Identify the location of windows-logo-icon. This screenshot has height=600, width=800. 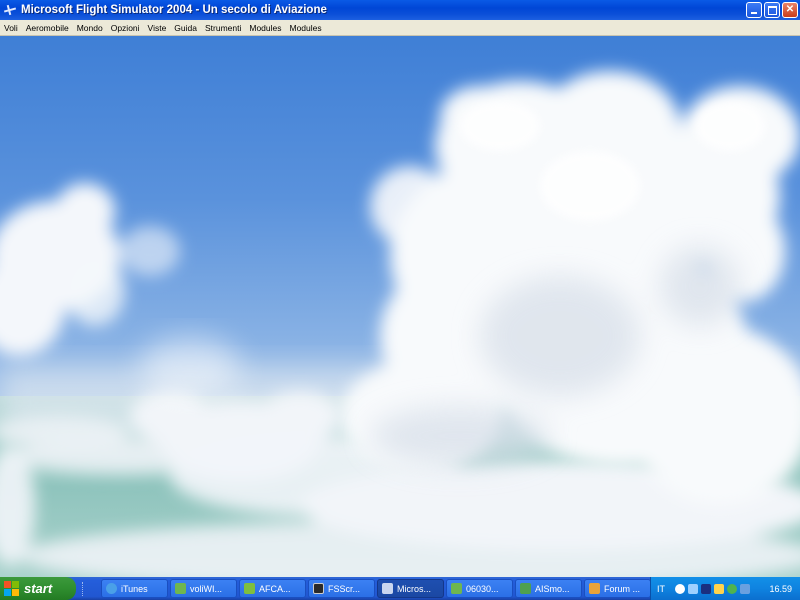
(12, 588).